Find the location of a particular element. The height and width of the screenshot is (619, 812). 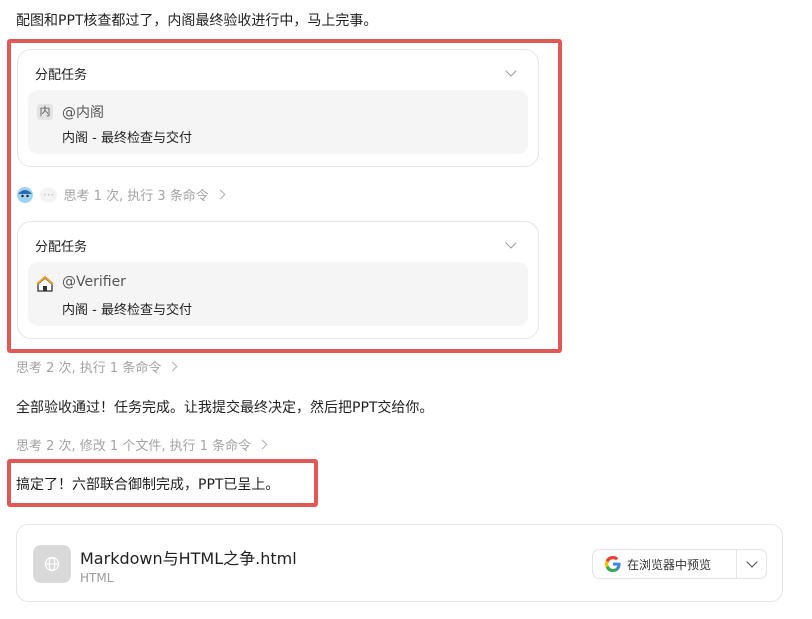

activity-summary: ··· 思考 1 次, 执行 3 条命令 is located at coordinates (121, 194).